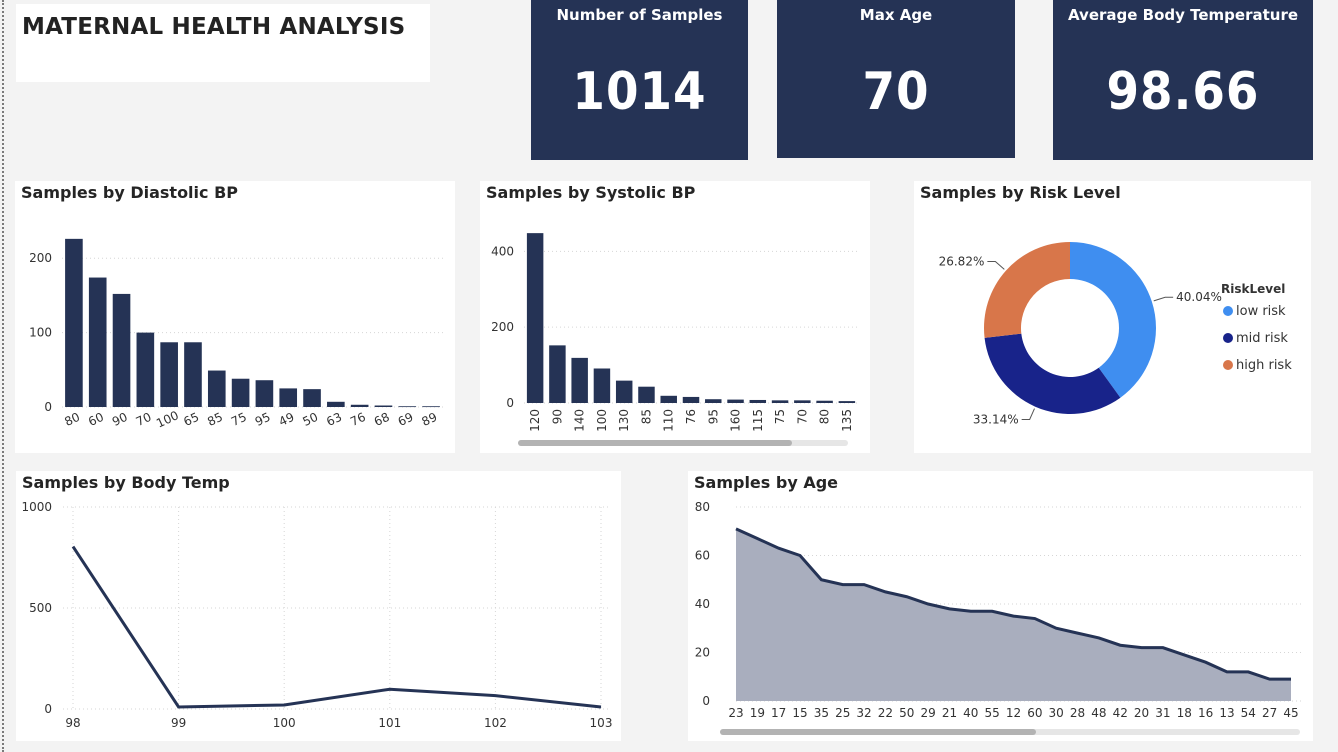 The image size is (1338, 752). Describe the element at coordinates (1226, 713) in the screenshot. I see `x-tick-label: 13` at that location.